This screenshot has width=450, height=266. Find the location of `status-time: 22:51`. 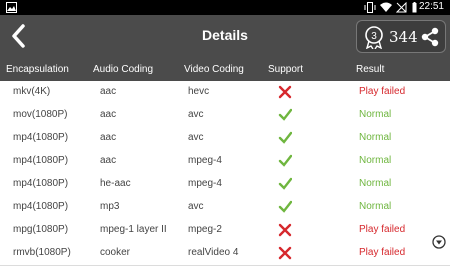

status-time: 22:51 is located at coordinates (431, 6).